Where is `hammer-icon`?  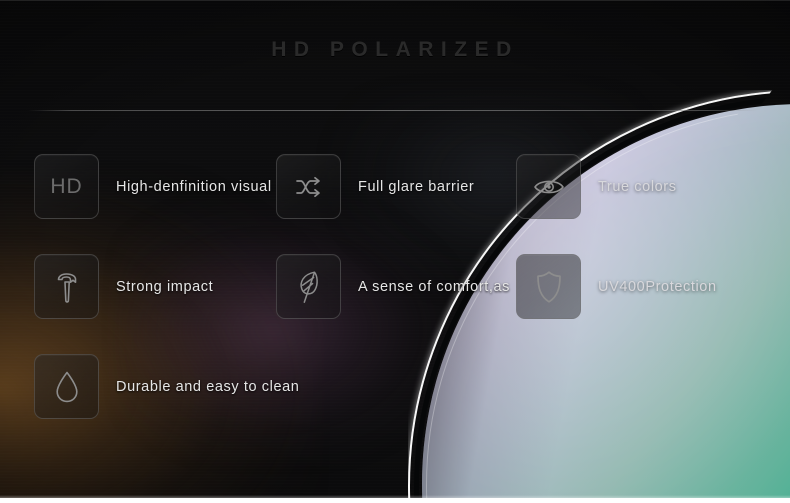
hammer-icon is located at coordinates (67, 287).